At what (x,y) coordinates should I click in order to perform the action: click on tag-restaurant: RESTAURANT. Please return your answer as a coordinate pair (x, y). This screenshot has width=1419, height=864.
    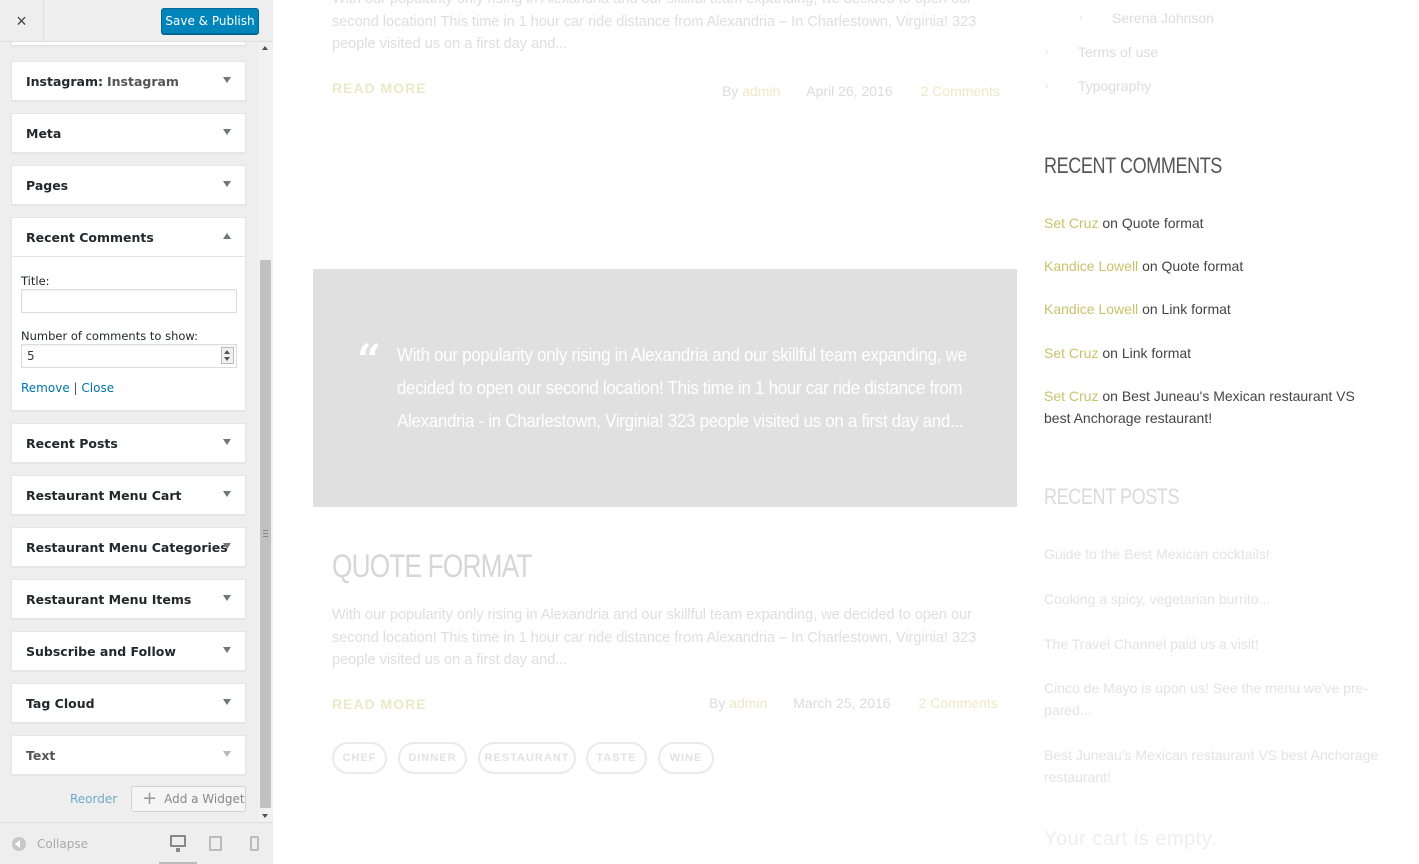
    Looking at the image, I should click on (527, 758).